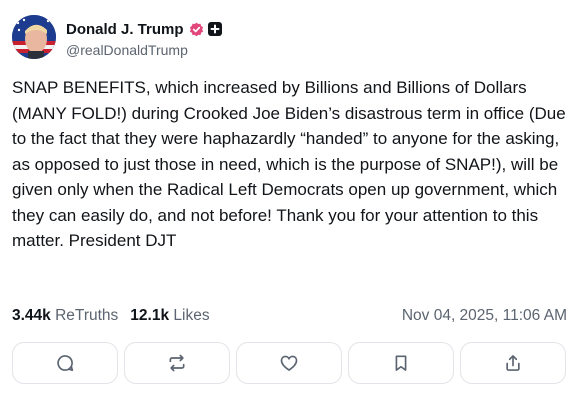 The height and width of the screenshot is (408, 580). What do you see at coordinates (196, 29) in the screenshot?
I see `verified-badge-icon` at bounding box center [196, 29].